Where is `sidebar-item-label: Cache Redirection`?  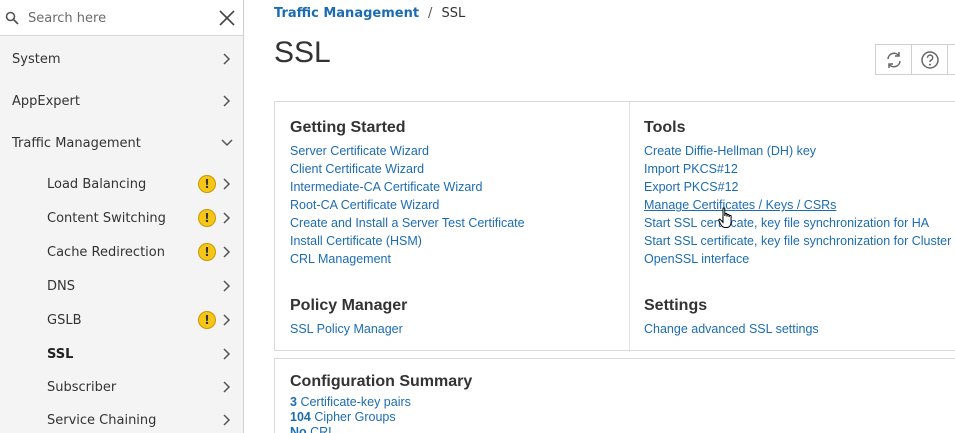
sidebar-item-label: Cache Redirection is located at coordinates (106, 252).